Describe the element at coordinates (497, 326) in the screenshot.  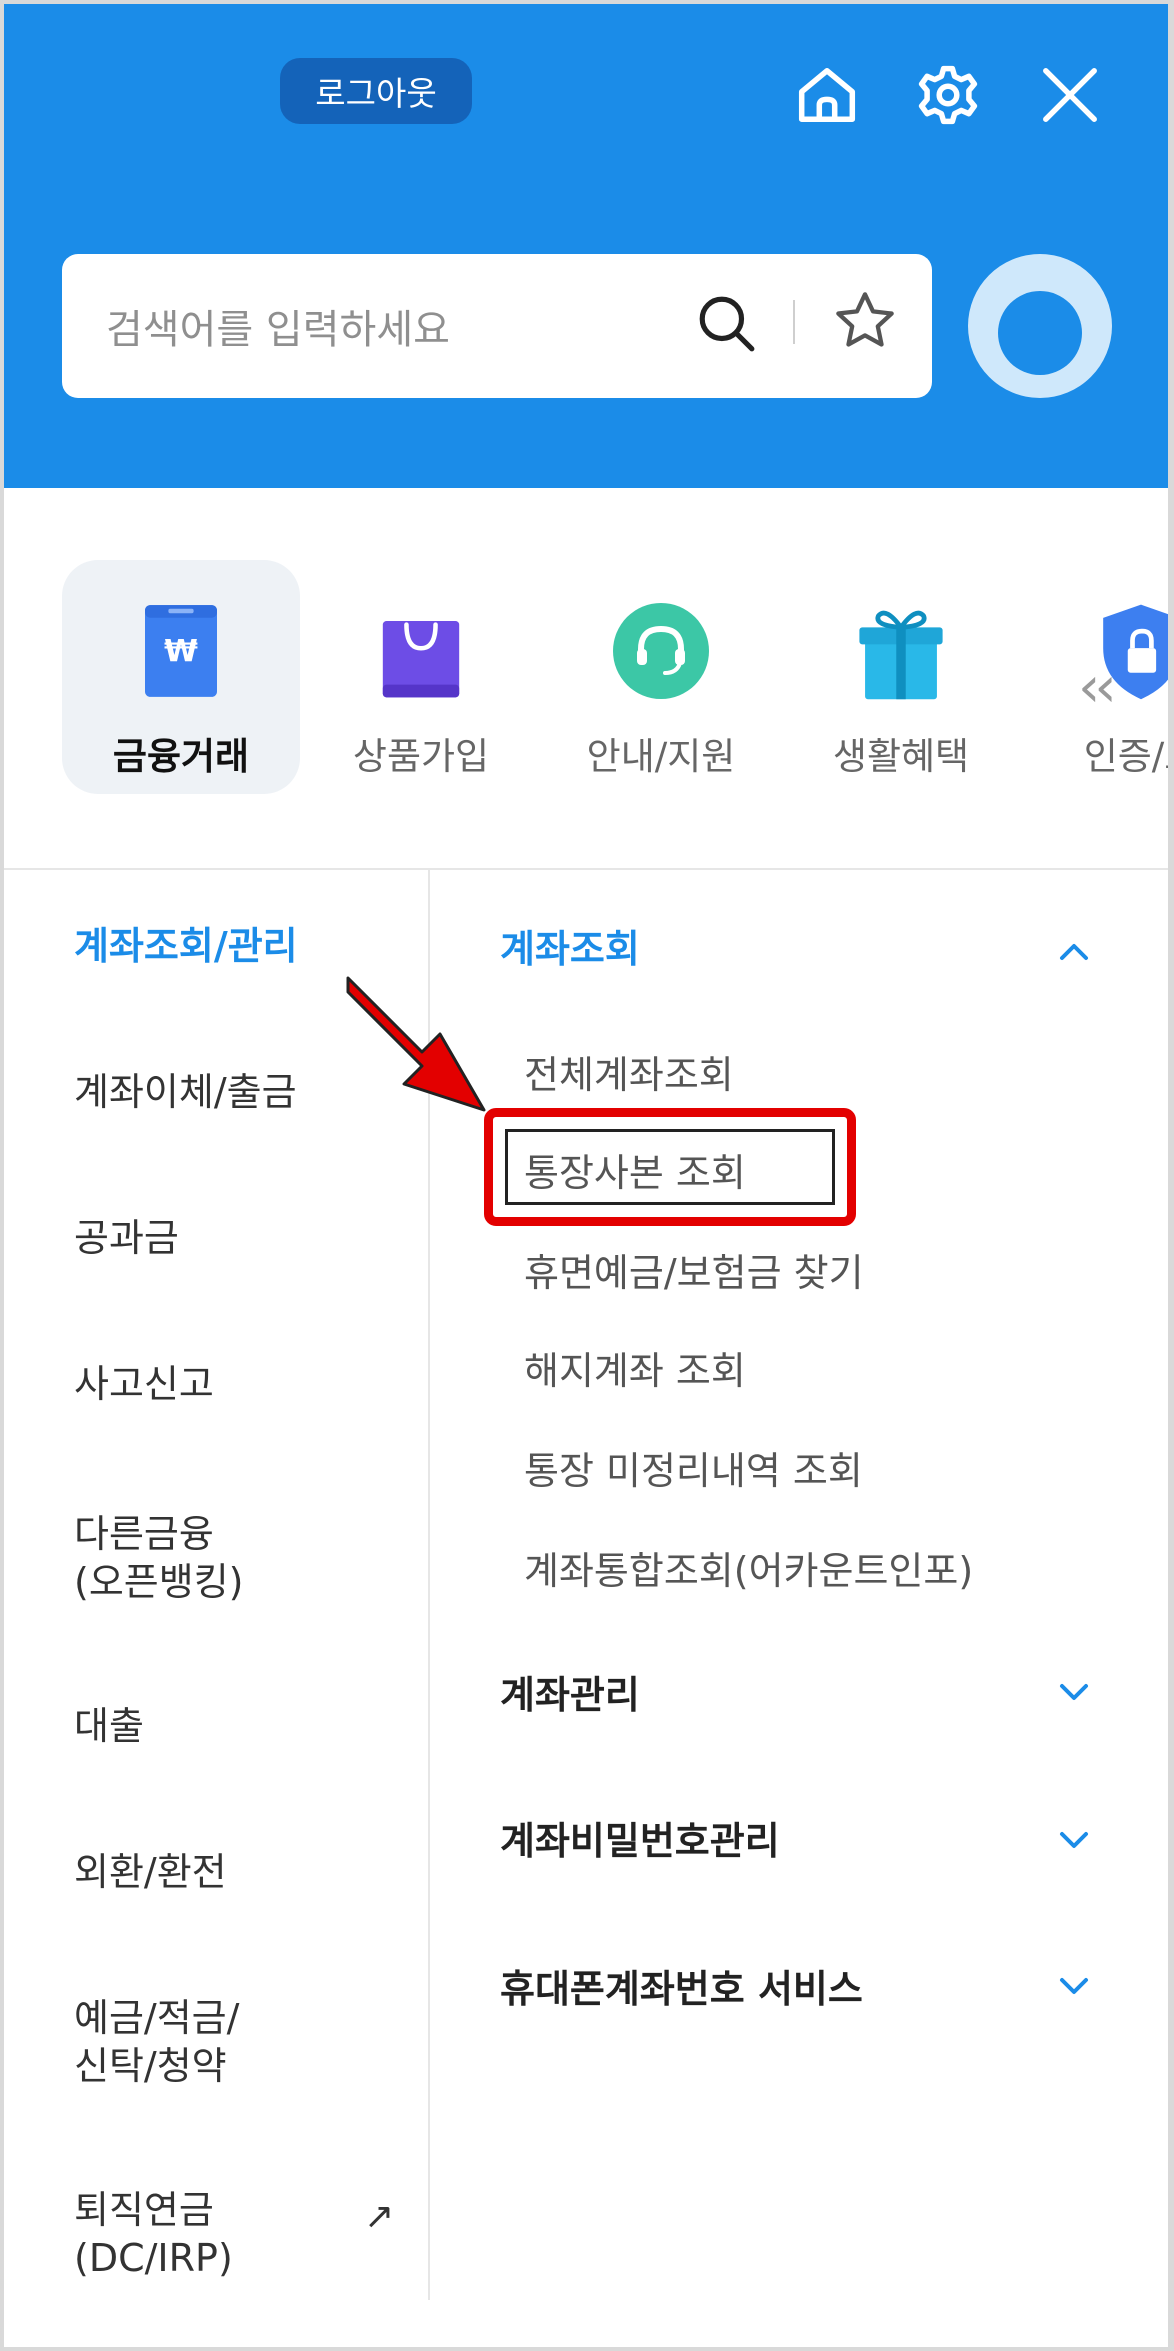
I see `search-input: 검색어를 입력하세요` at that location.